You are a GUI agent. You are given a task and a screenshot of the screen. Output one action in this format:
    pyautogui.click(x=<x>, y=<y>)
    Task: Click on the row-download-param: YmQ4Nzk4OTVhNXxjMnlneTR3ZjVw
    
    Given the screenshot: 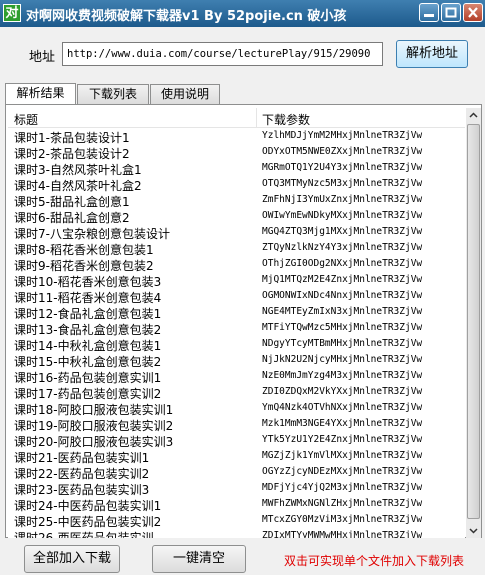 What is the action you would take?
    pyautogui.click(x=342, y=407)
    